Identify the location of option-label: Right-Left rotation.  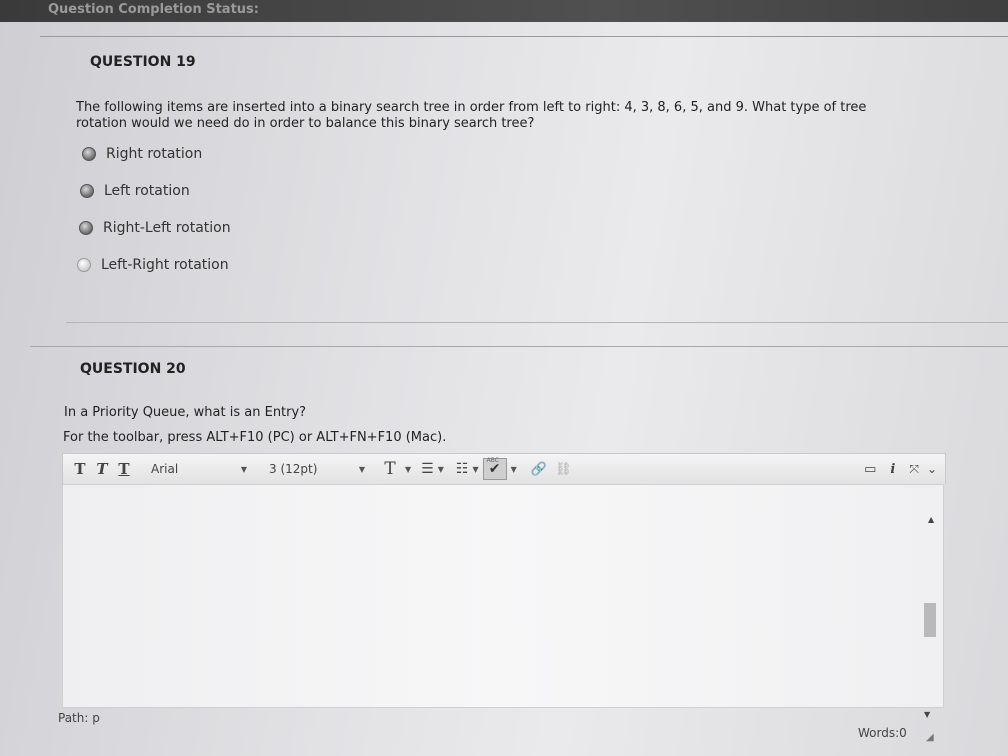
(167, 228).